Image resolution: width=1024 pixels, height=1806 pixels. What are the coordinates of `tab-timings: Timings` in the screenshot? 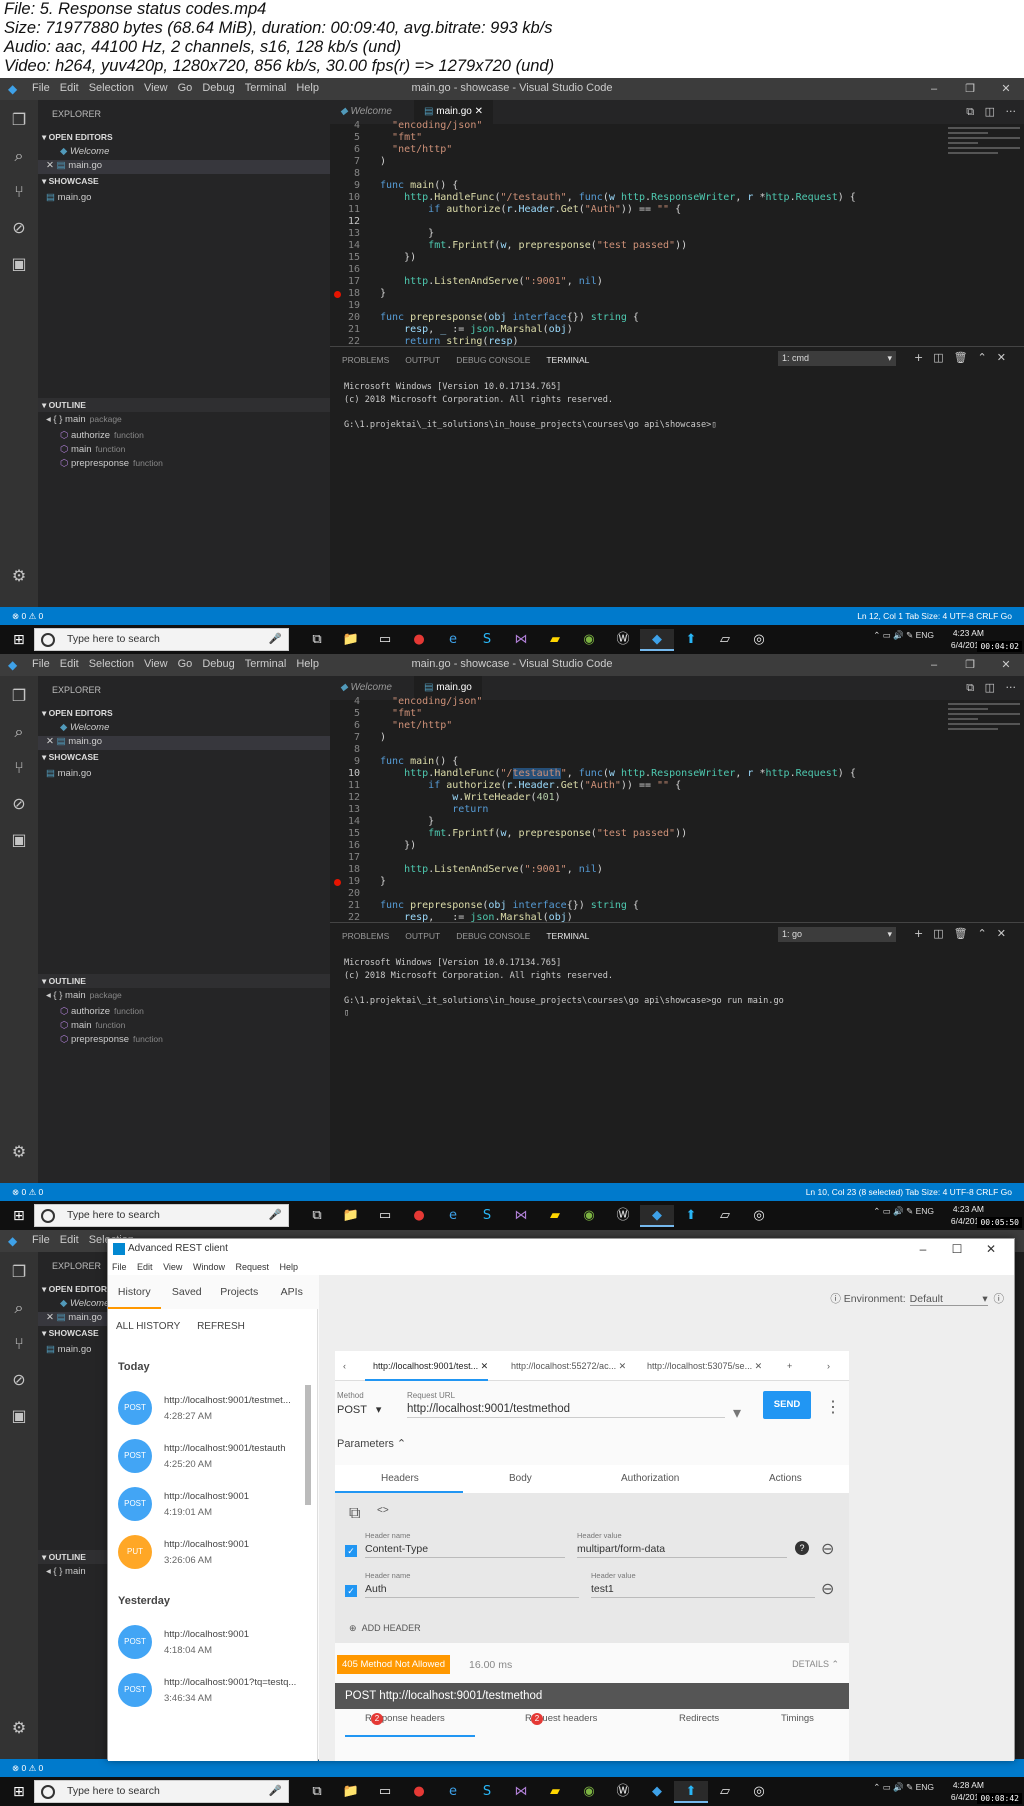 It's located at (797, 1718).